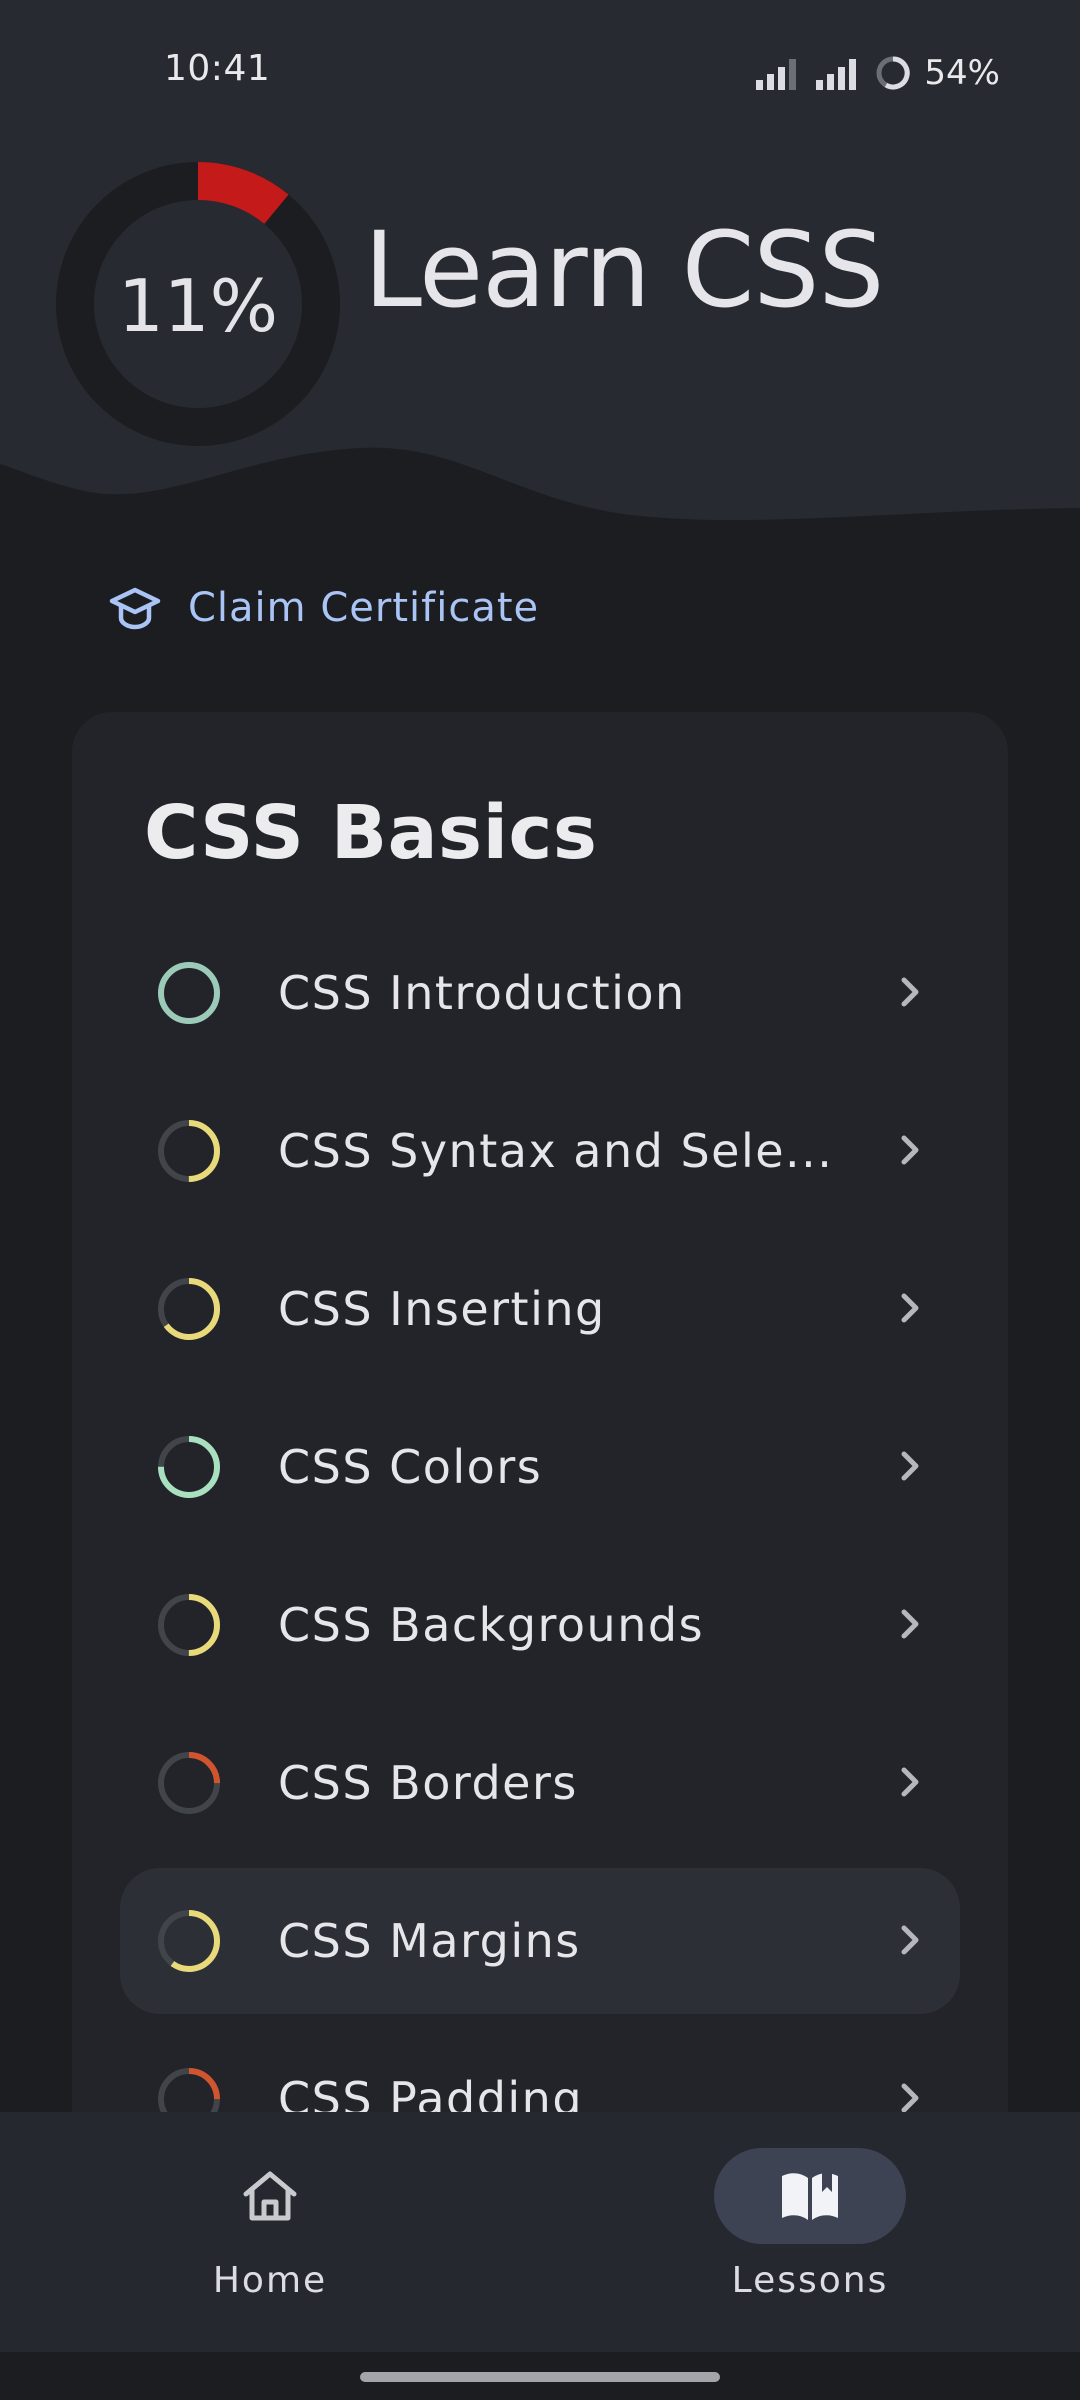  Describe the element at coordinates (429, 1941) in the screenshot. I see `lesson-label: CSS Margins` at that location.